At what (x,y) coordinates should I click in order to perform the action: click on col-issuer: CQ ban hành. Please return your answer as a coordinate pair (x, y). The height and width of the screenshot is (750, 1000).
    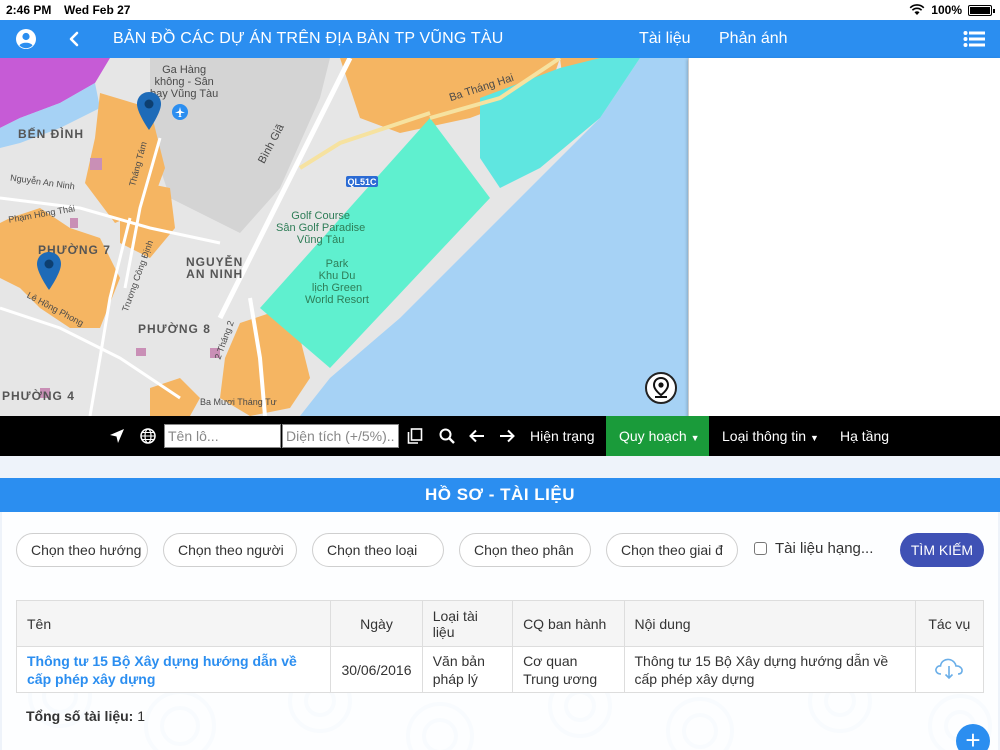
    Looking at the image, I should click on (568, 623).